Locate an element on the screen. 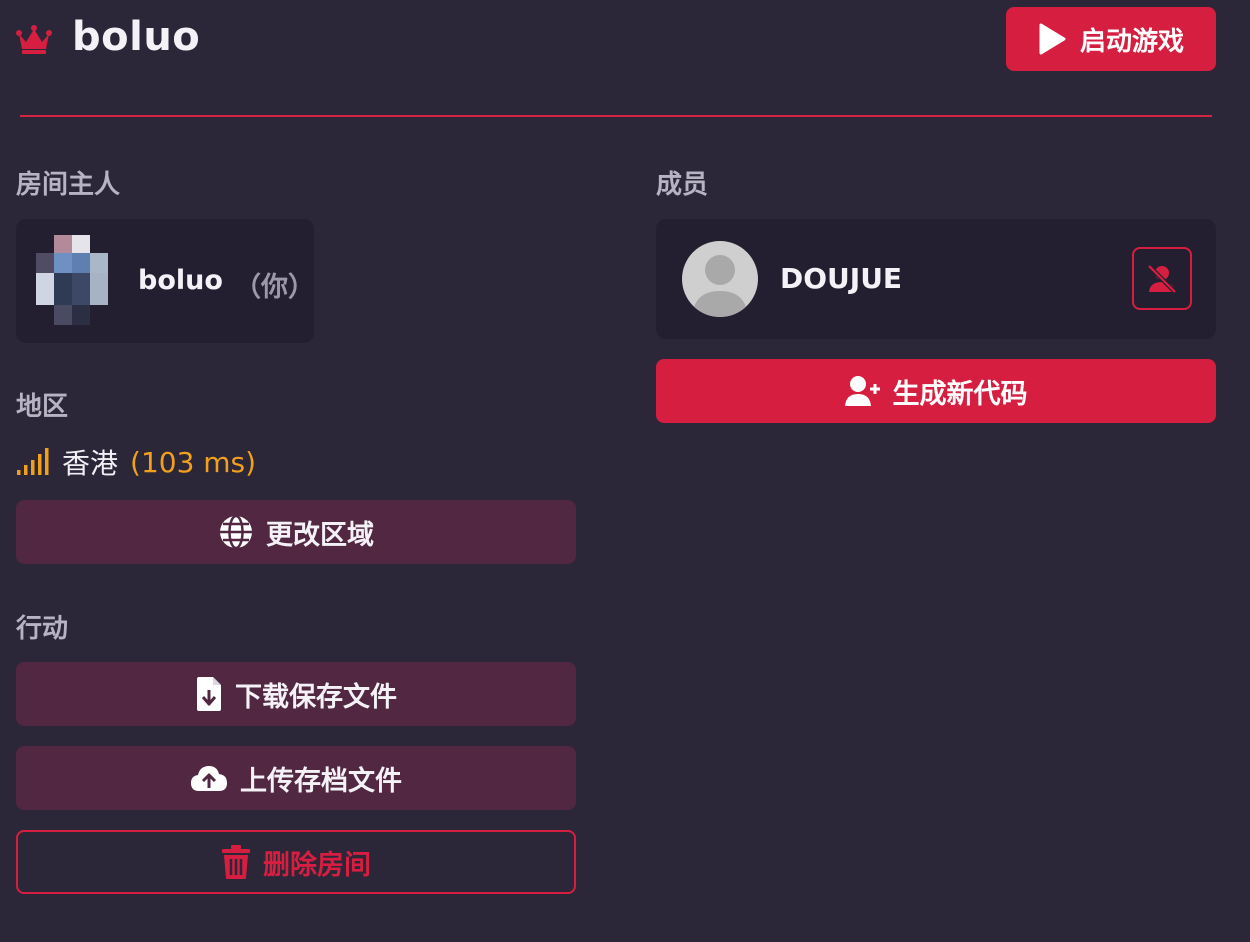  play-icon is located at coordinates (1052, 39).